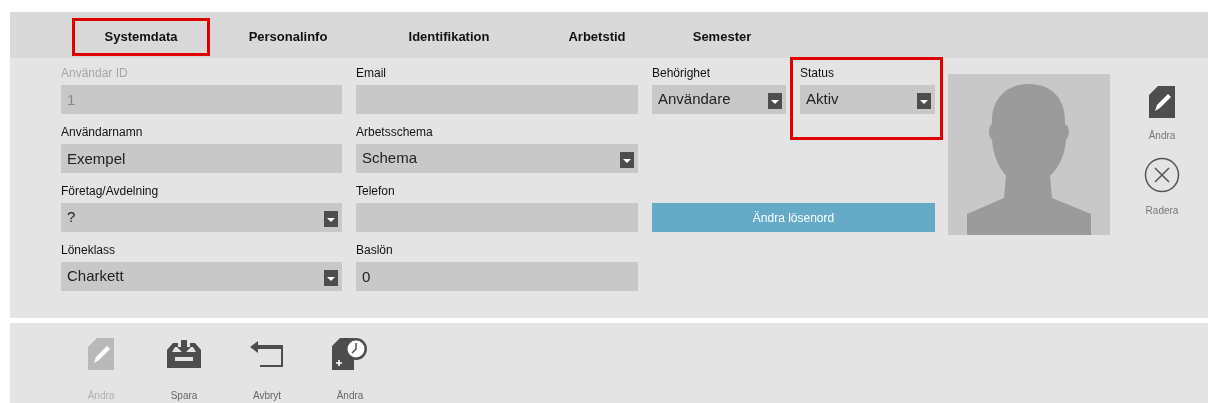 This screenshot has width=1208, height=403. What do you see at coordinates (497, 158) in the screenshot?
I see `dropdown: Schema` at bounding box center [497, 158].